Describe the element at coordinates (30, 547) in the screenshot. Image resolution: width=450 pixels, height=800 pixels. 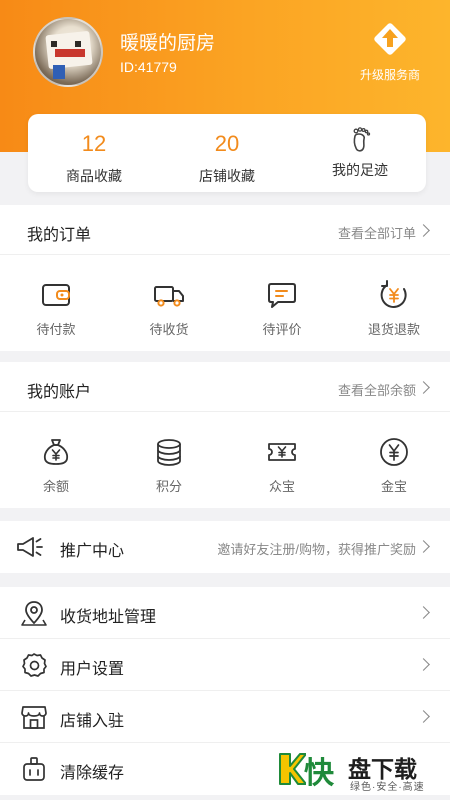
I see `megaphone-icon` at that location.